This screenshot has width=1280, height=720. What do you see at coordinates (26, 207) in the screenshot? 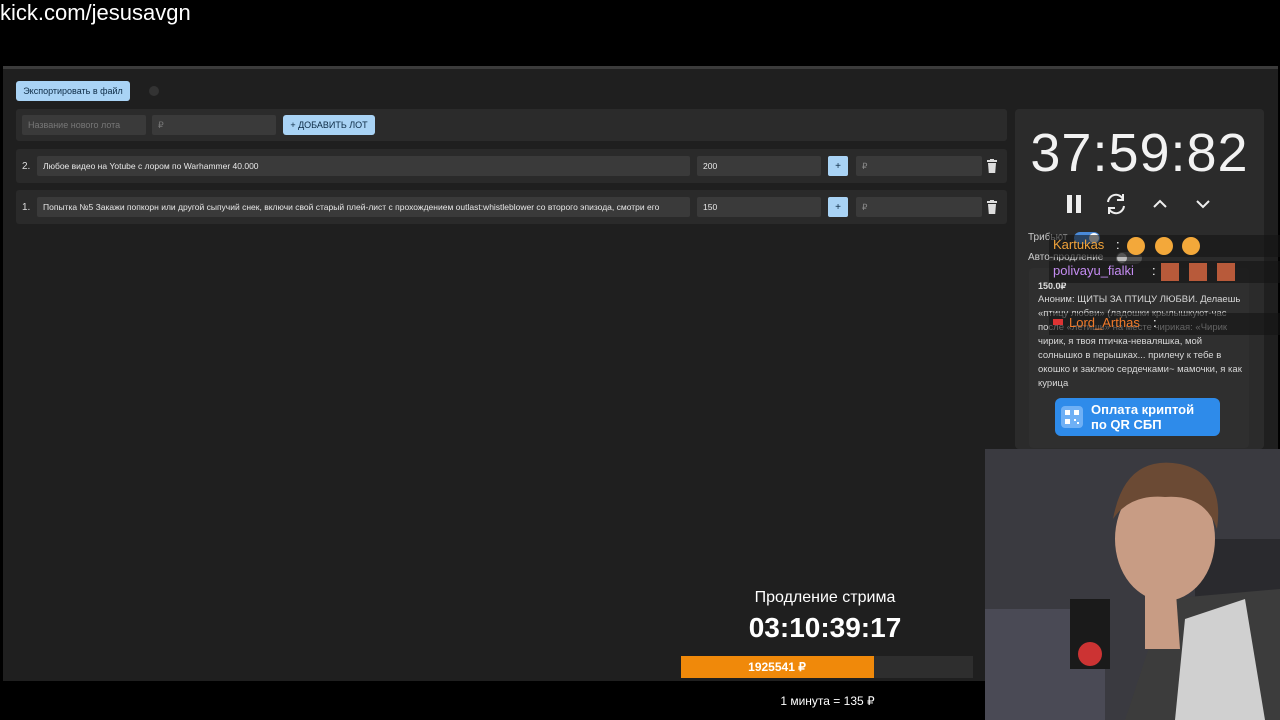
I see `lot-number: 1.` at bounding box center [26, 207].